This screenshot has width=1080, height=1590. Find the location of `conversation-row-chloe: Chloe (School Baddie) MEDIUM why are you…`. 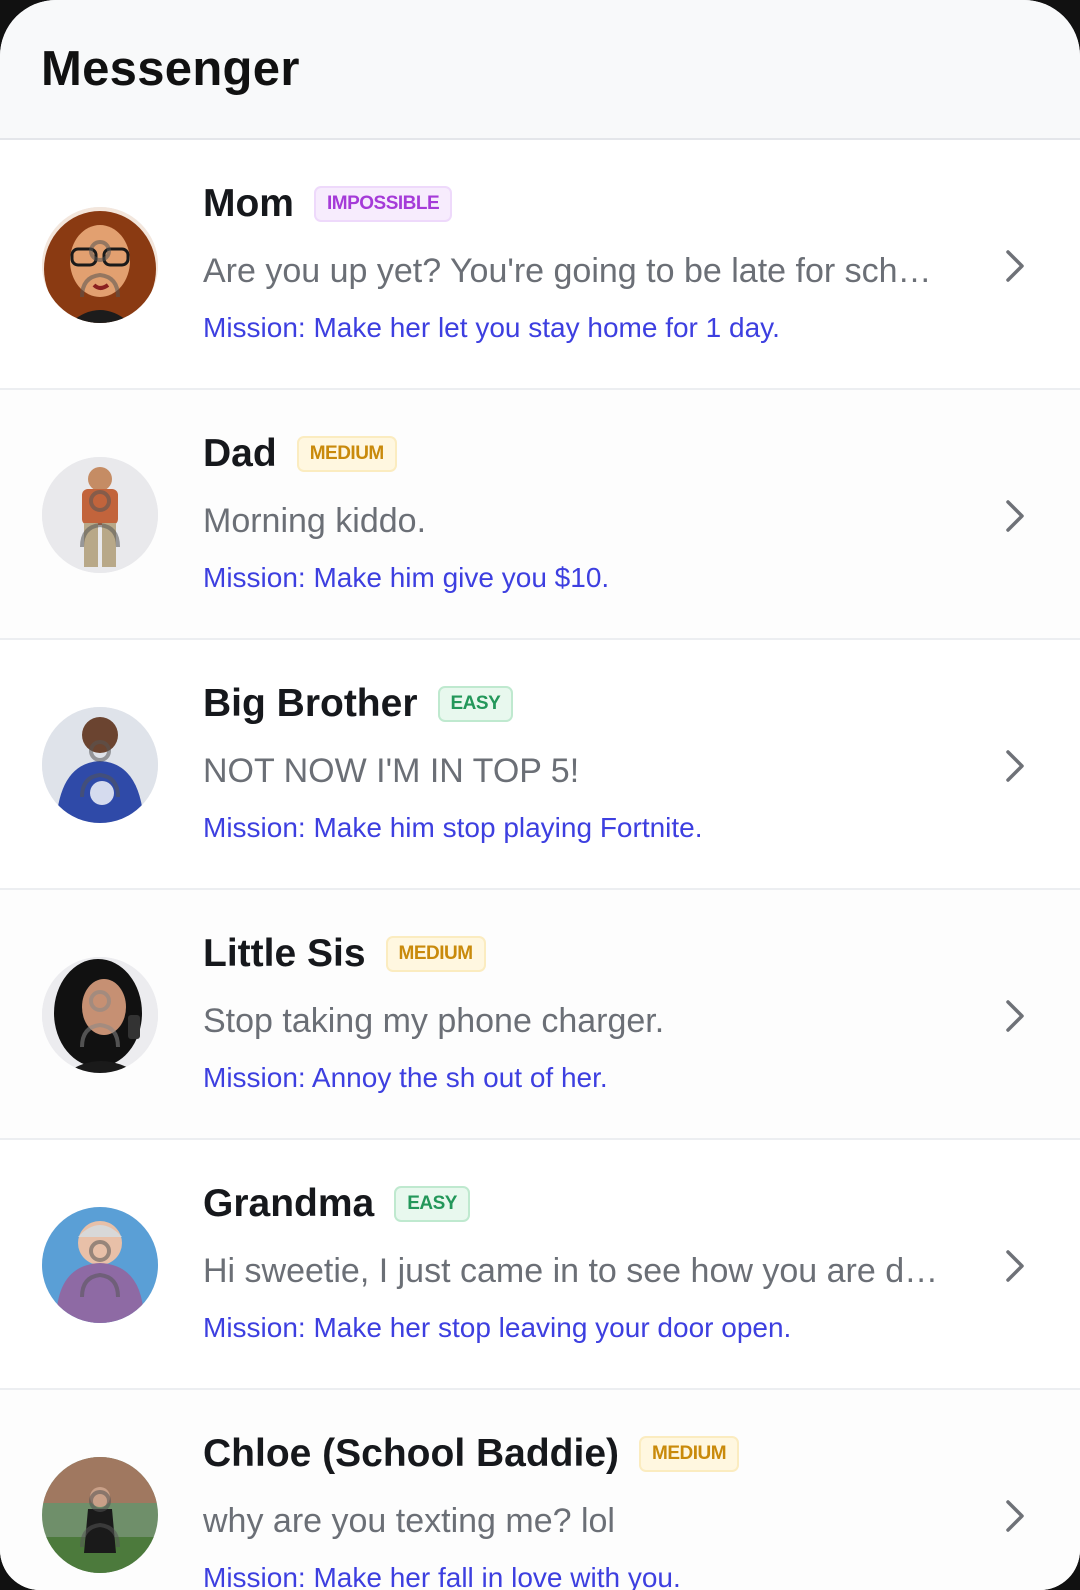

conversation-row-chloe: Chloe (School Baddie) MEDIUM why are you… is located at coordinates (540, 1490).